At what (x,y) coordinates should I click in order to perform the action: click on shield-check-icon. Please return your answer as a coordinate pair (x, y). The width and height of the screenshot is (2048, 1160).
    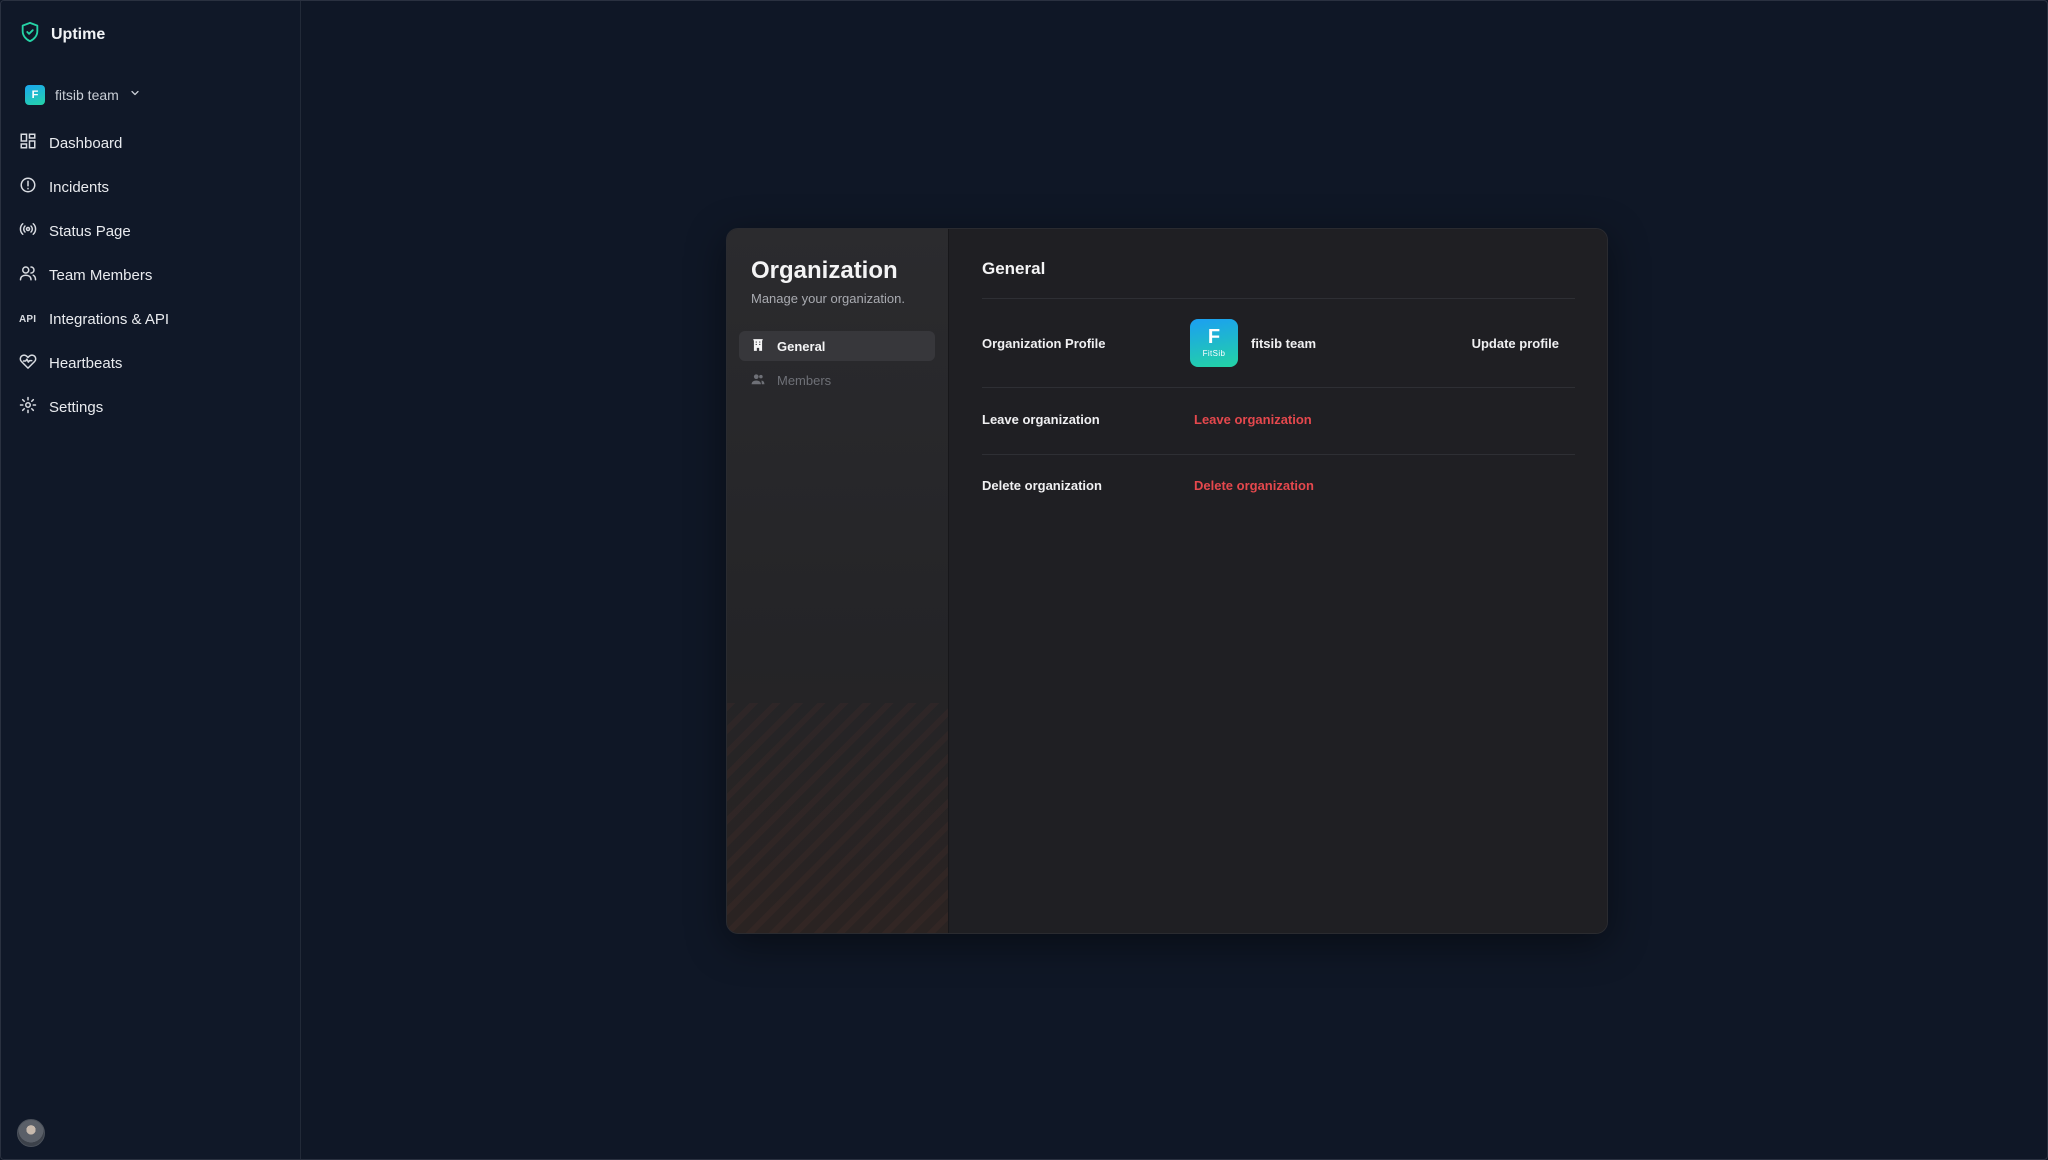
    Looking at the image, I should click on (30, 34).